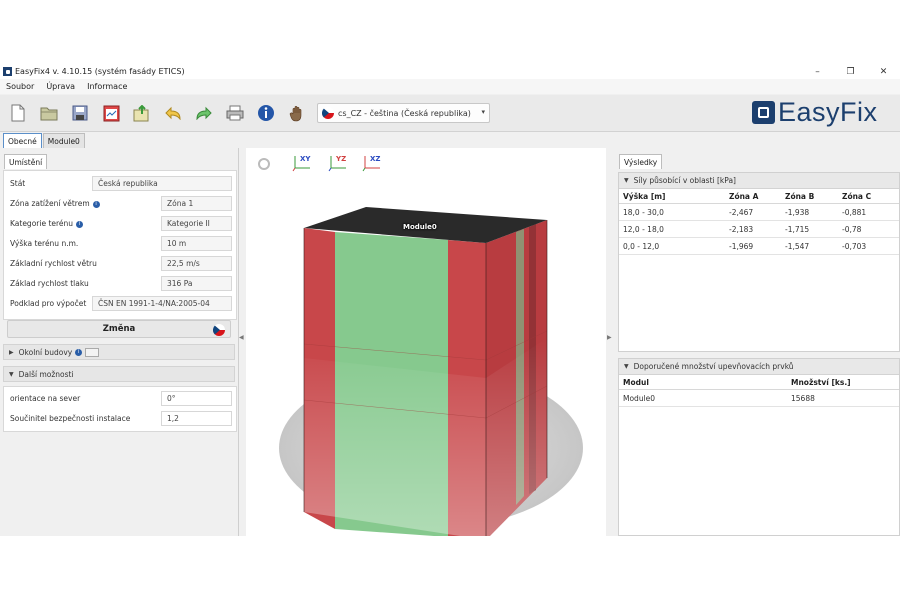 The width and height of the screenshot is (900, 600). What do you see at coordinates (49, 113) in the screenshot?
I see `open-folder-icon` at bounding box center [49, 113].